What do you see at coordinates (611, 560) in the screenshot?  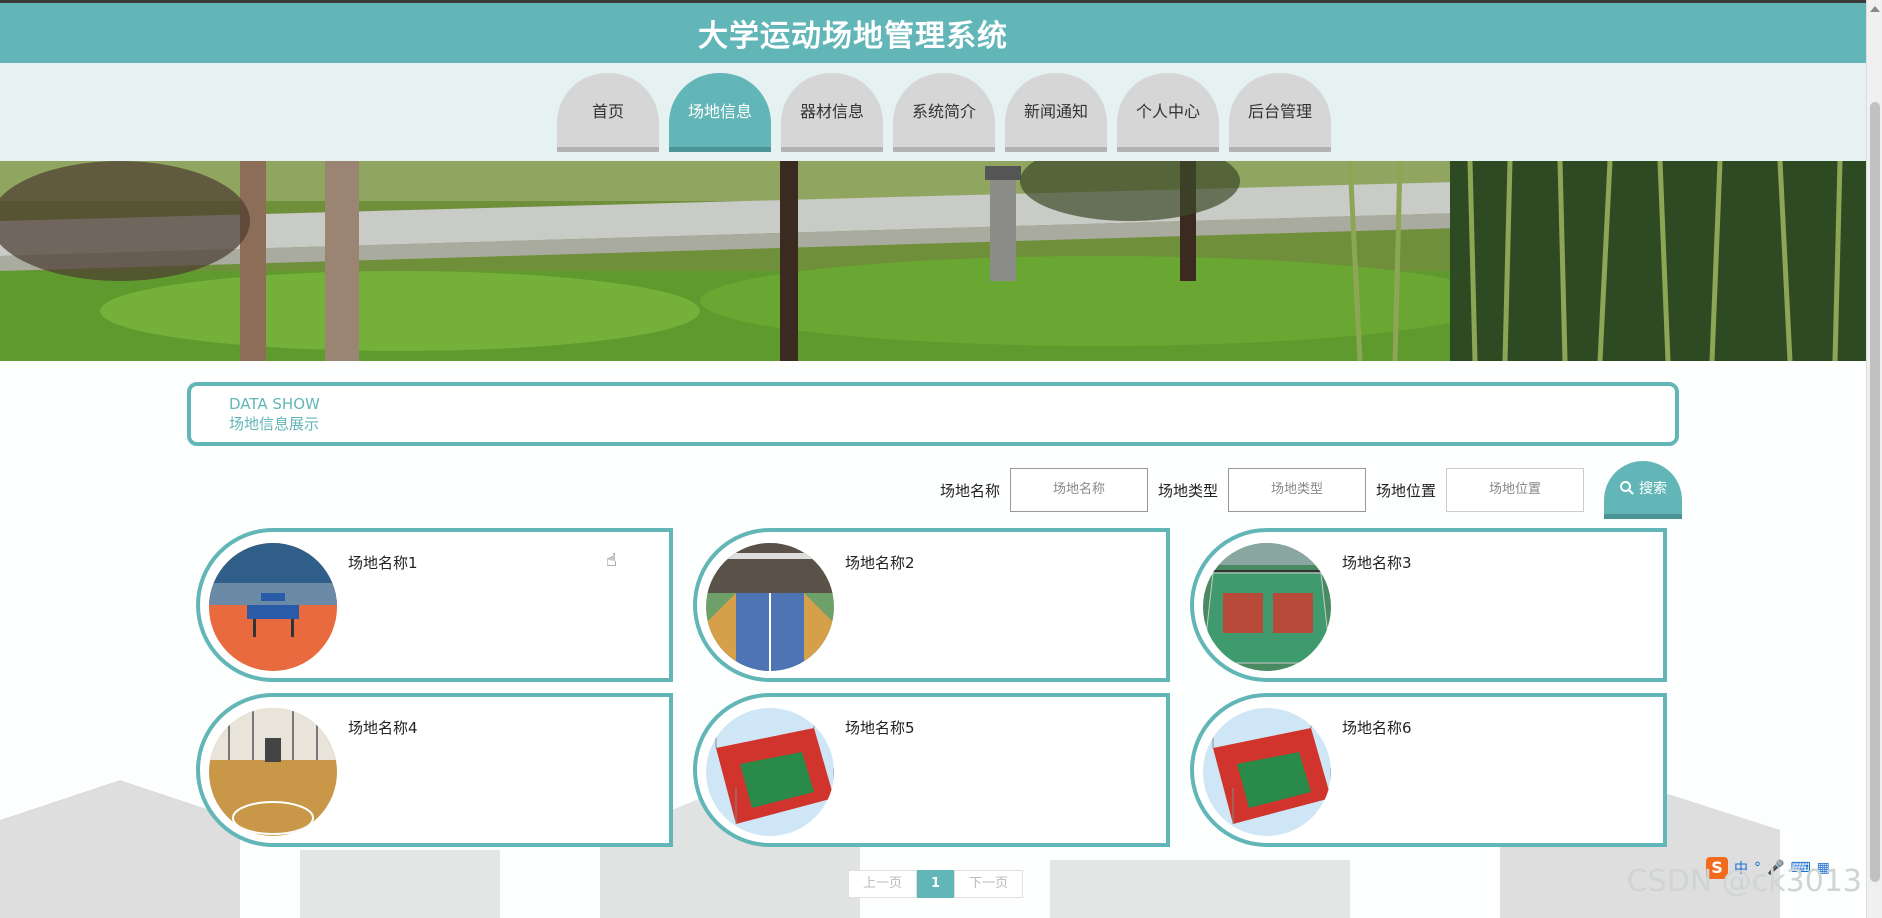 I see `hand-cursor-icon: ☝` at bounding box center [611, 560].